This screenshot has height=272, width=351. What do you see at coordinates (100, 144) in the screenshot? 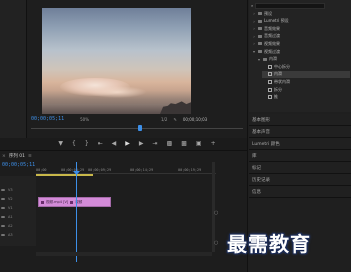
I see `go-to-in-icon: ⇤` at bounding box center [100, 144].